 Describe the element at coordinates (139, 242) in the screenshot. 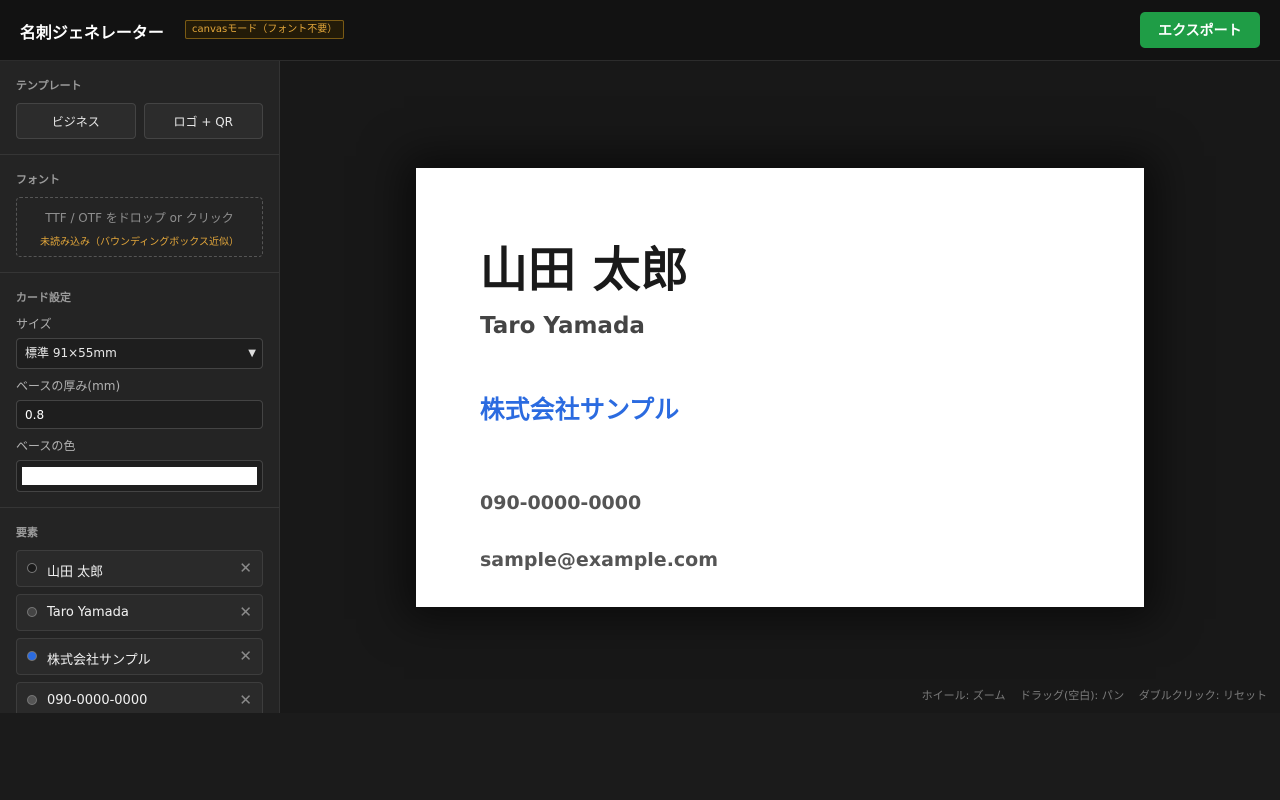

I see `font-status: 未読み込み（バウンディングボックス近似）` at that location.